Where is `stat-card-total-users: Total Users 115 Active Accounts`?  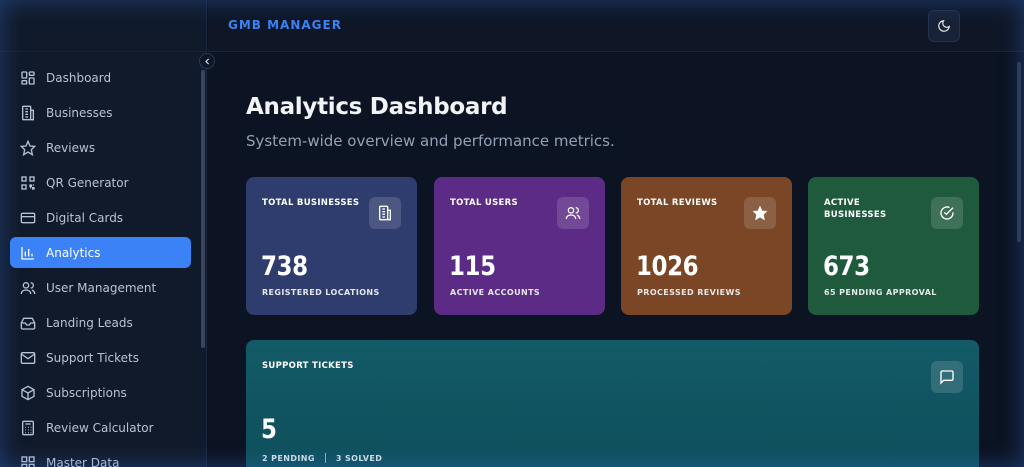 stat-card-total-users: Total Users 115 Active Accounts is located at coordinates (519, 246).